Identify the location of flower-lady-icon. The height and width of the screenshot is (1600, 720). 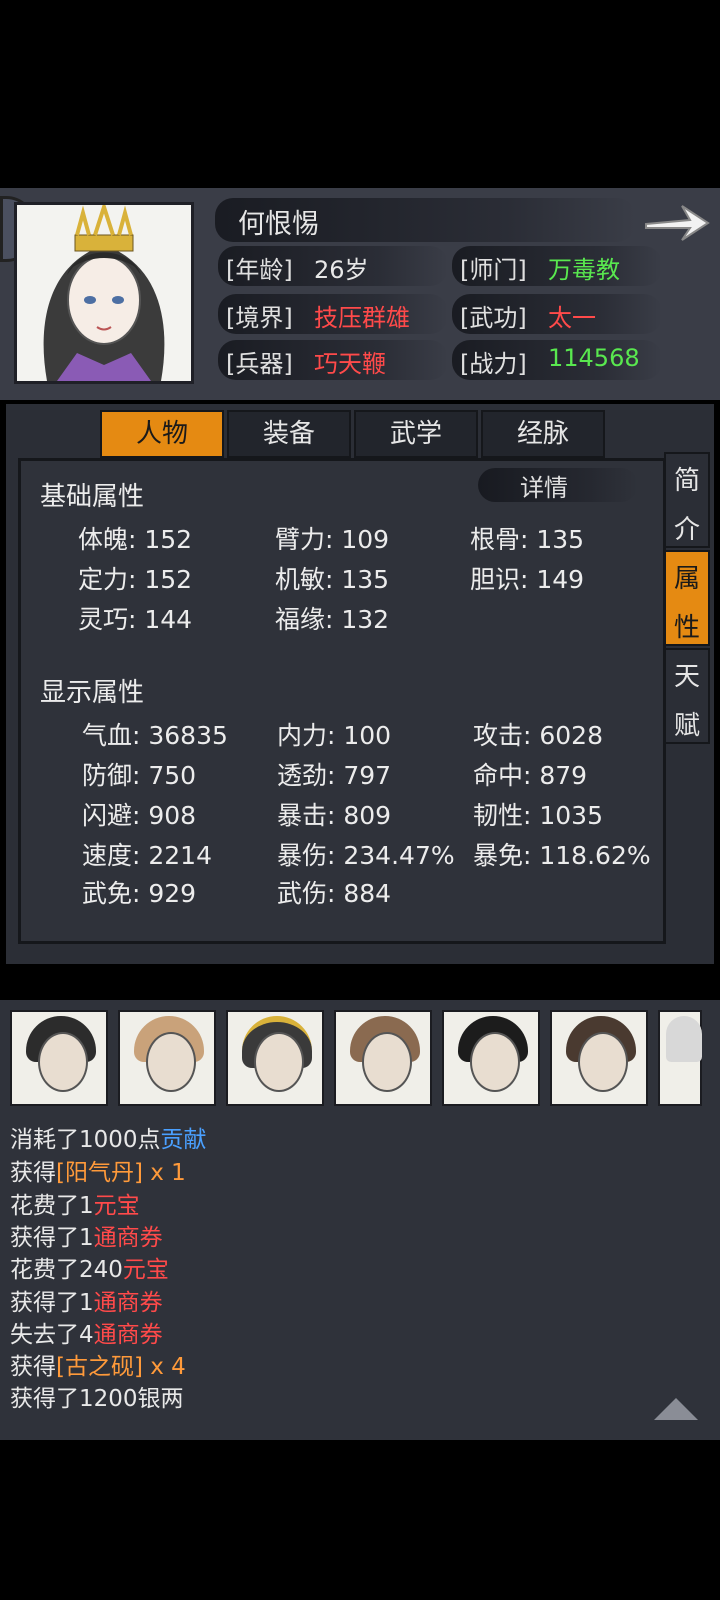
(383, 1058).